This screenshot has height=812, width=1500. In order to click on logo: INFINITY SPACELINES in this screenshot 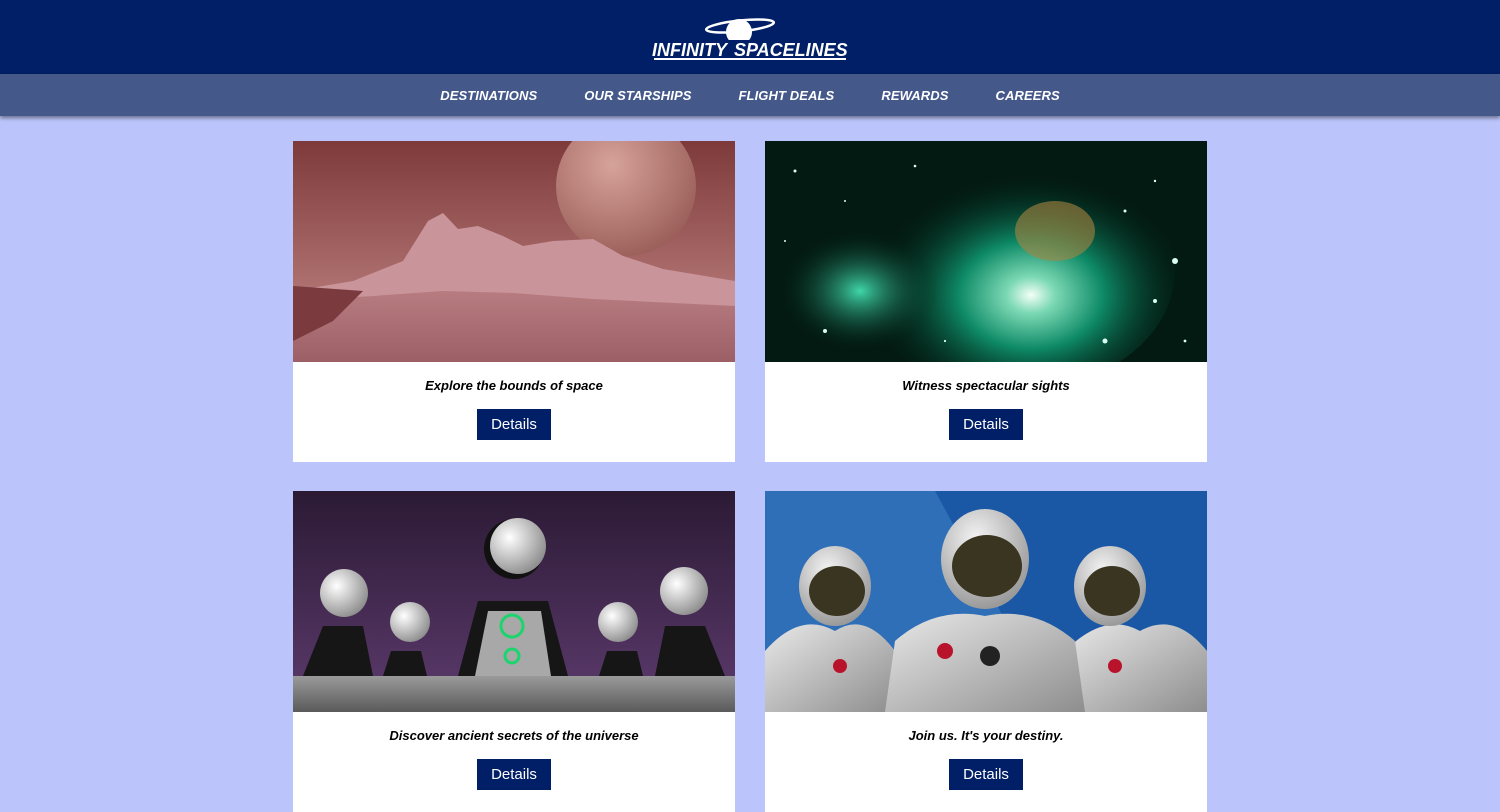, I will do `click(750, 37)`.